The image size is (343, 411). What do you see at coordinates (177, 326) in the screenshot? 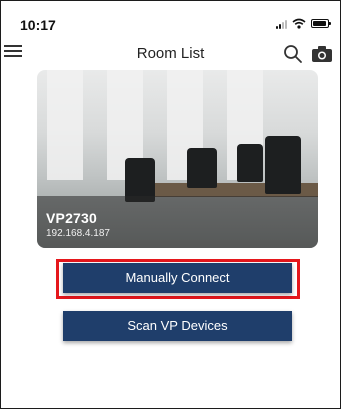
I see `scan-vp-devices-button: Scan VP Devices` at bounding box center [177, 326].